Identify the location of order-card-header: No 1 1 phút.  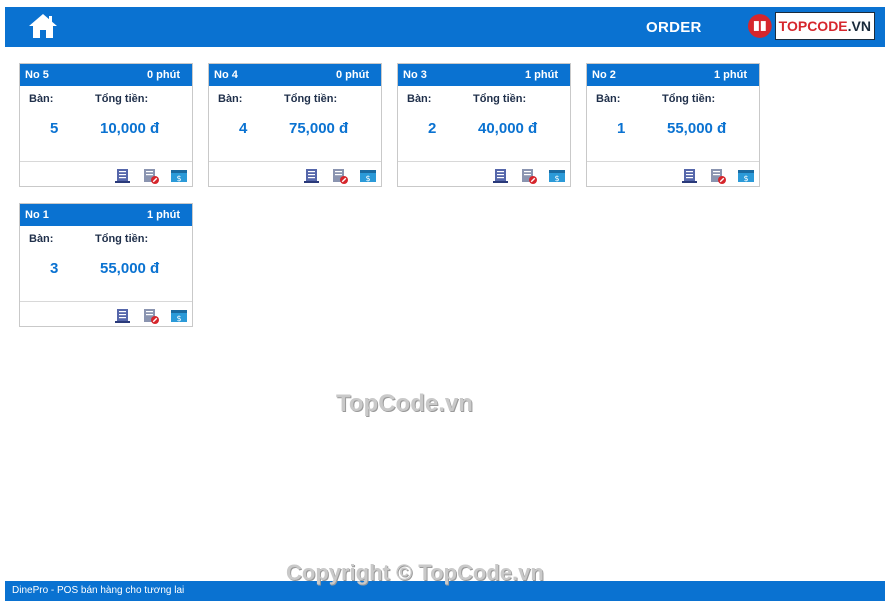
(106, 215).